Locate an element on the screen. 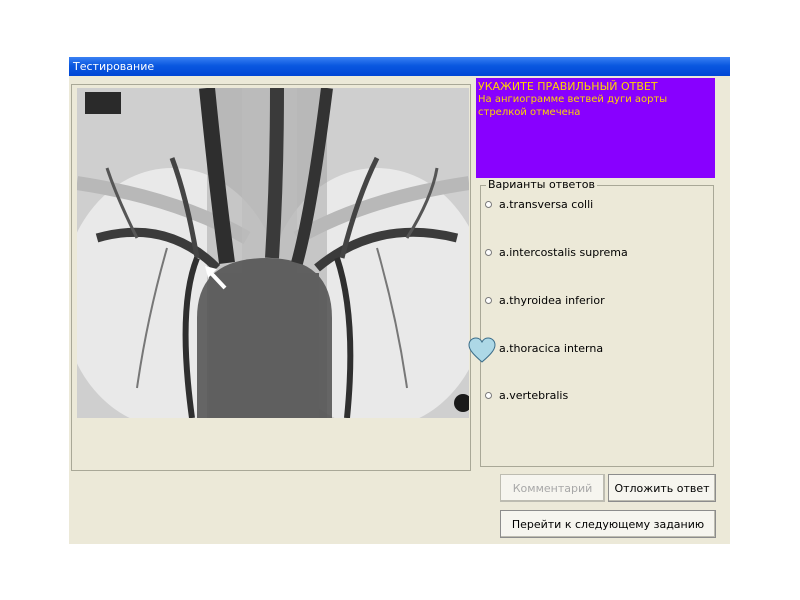  next-task-button: Перейти к следующему заданию is located at coordinates (608, 524).